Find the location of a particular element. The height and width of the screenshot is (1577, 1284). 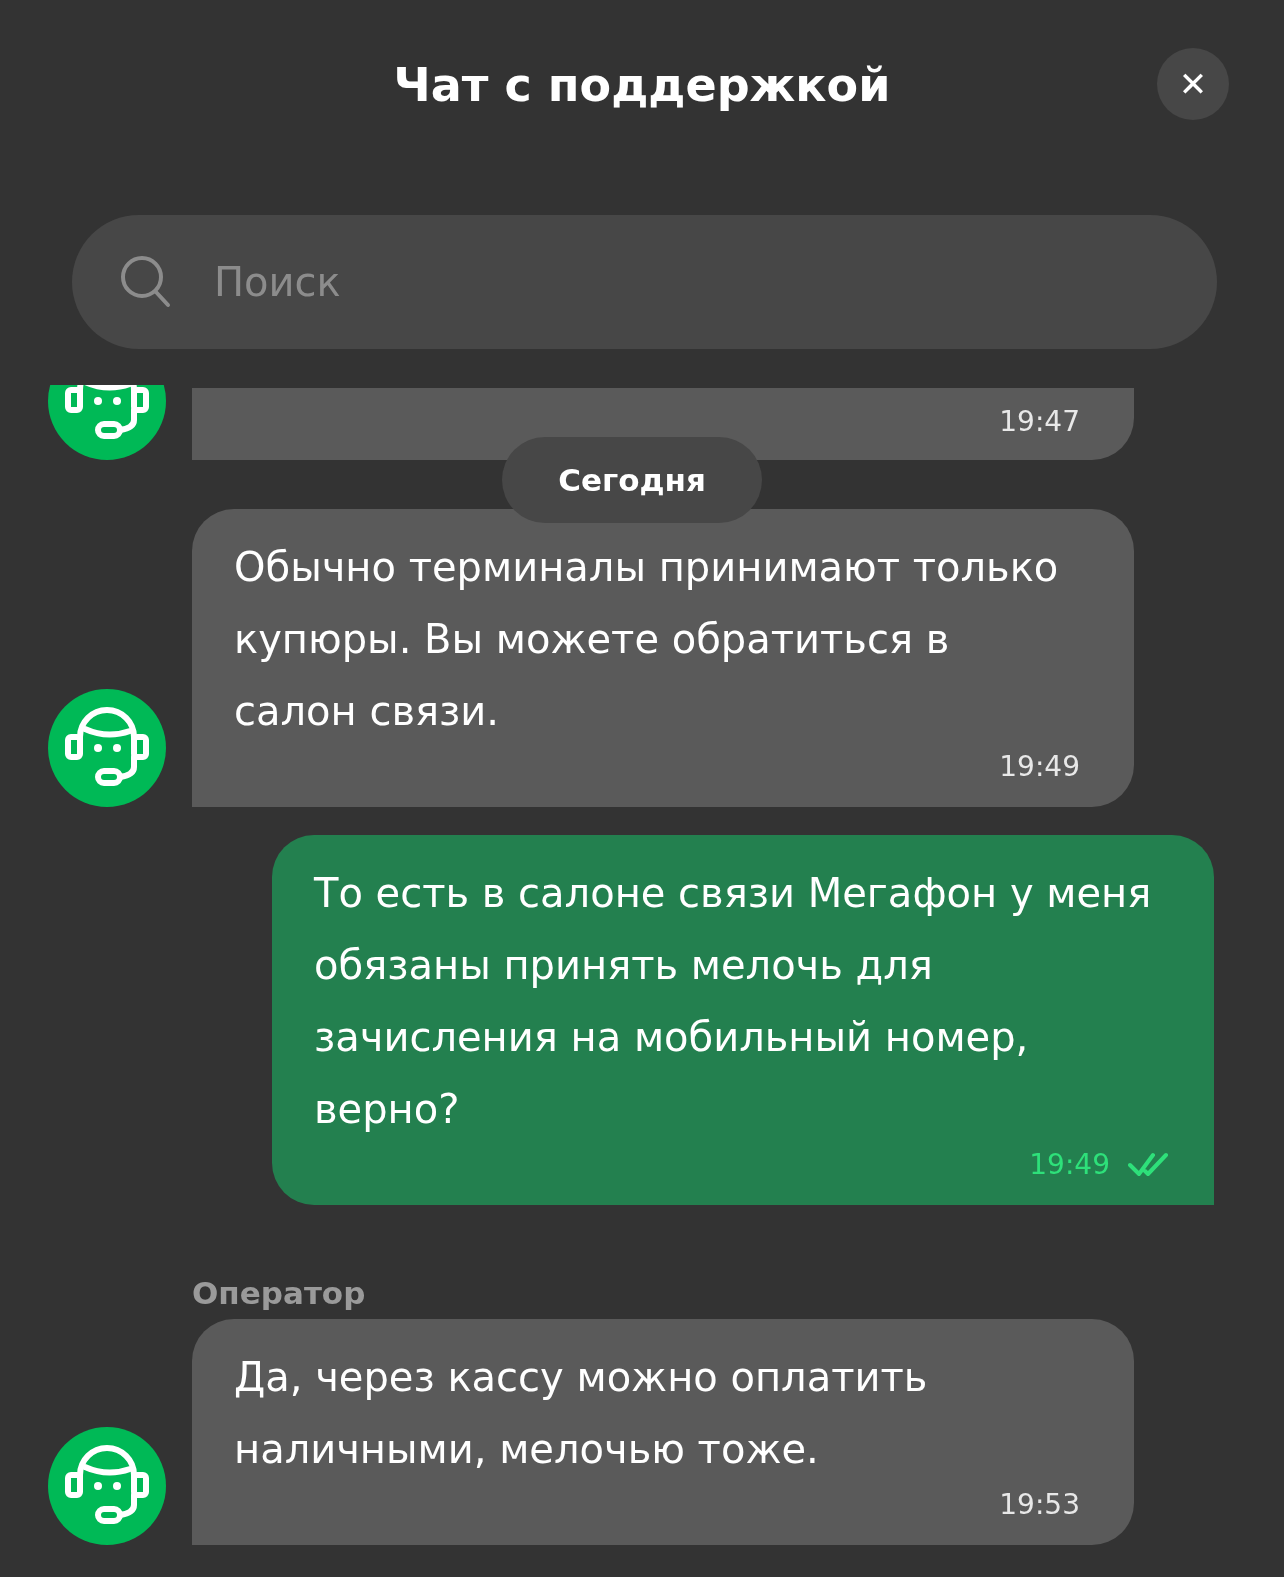

message-text: Обычно терминалы принимают только купюры. Вы можете обратиться в салон связи. is located at coordinates (647, 639).